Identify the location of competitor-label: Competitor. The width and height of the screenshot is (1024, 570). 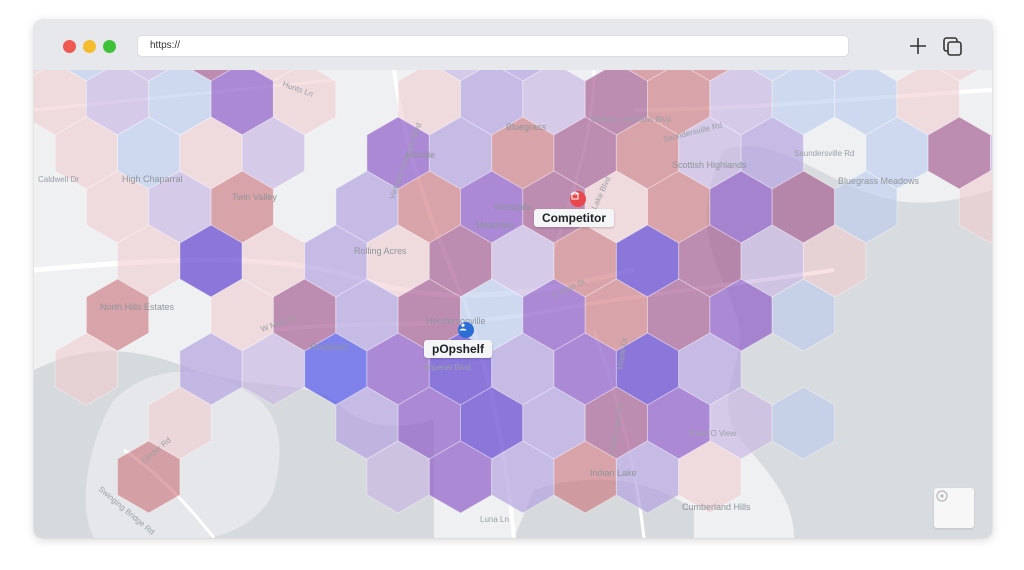
(574, 218).